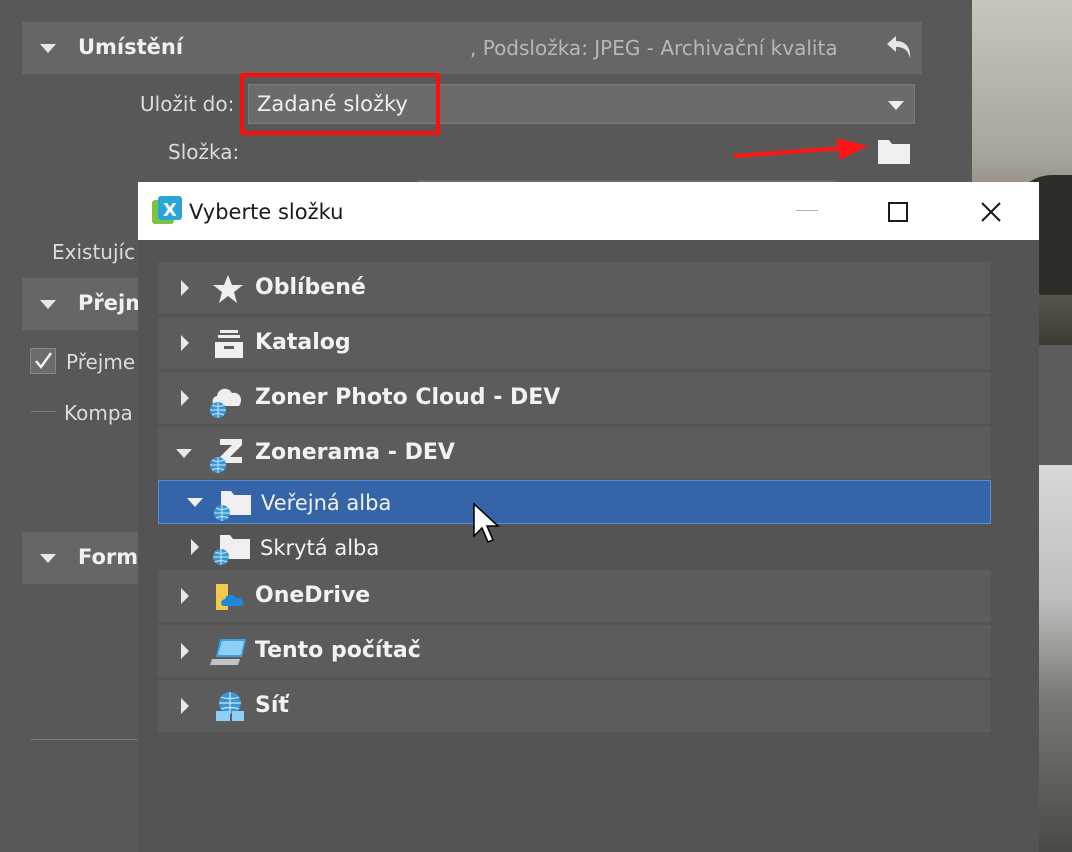 The image size is (1072, 852). Describe the element at coordinates (574, 596) in the screenshot. I see `tree-item-onedrive: OneDrive` at that location.